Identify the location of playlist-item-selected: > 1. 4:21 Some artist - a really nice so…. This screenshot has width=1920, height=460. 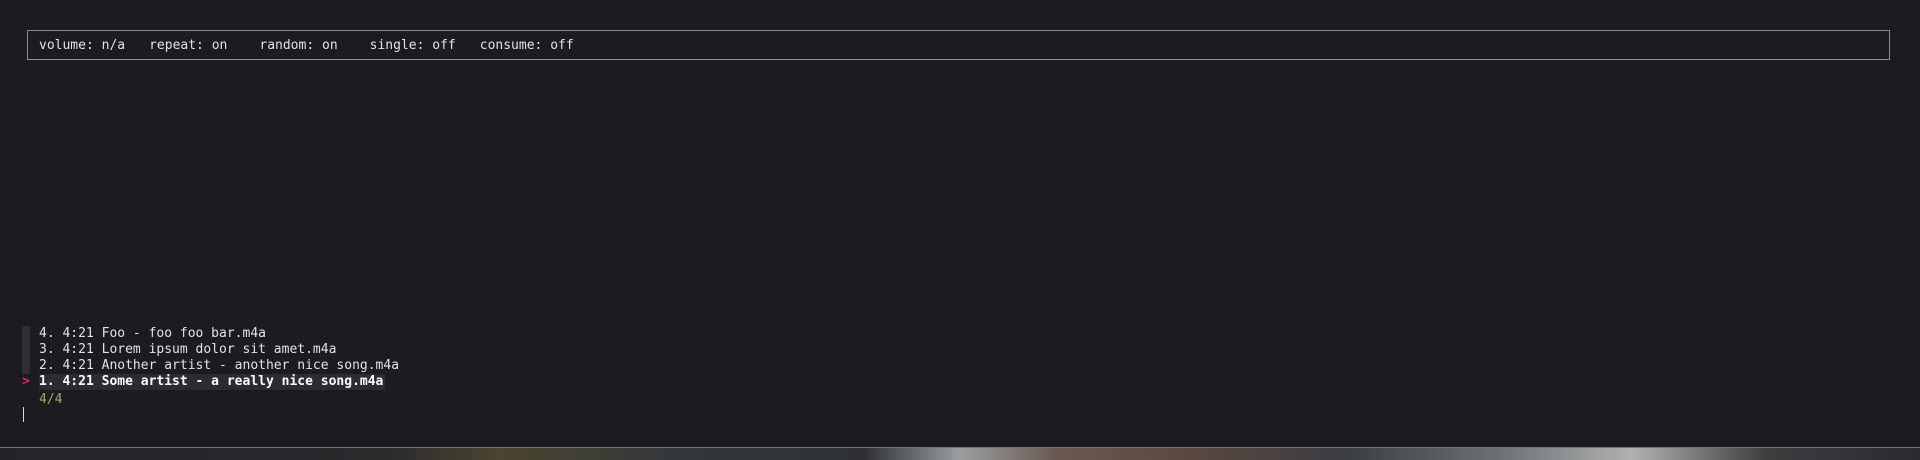
(322, 382).